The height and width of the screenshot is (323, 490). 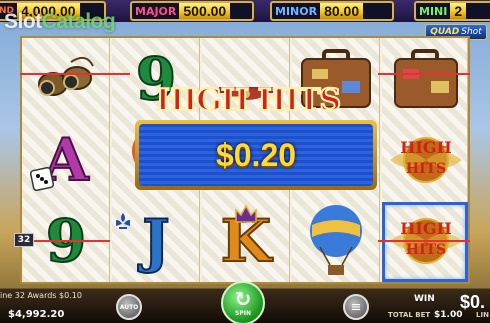 What do you see at coordinates (458, 11) in the screenshot?
I see `mini-jackpot-value: 2` at bounding box center [458, 11].